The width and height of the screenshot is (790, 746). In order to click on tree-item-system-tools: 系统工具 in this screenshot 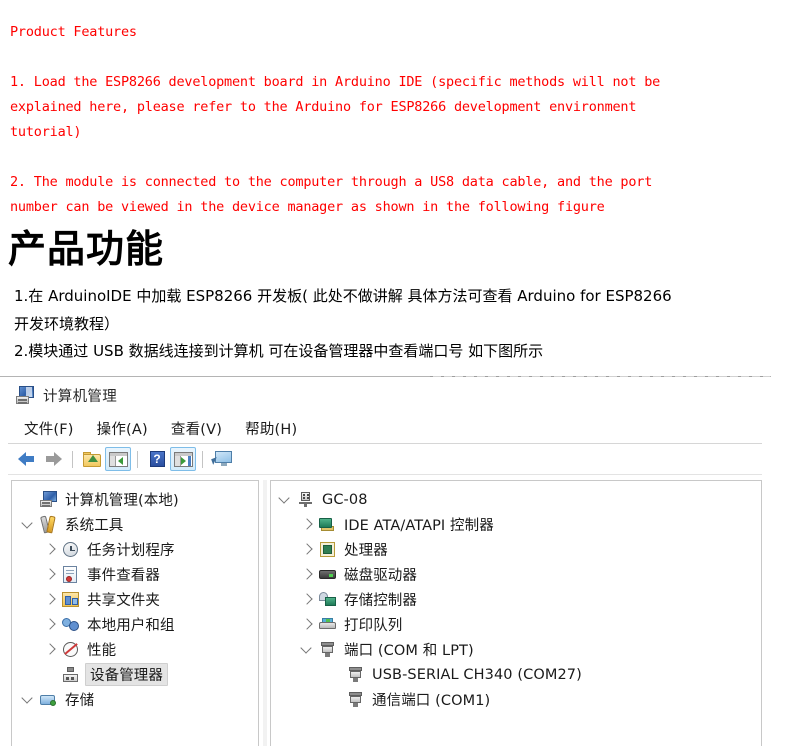, I will do `click(135, 524)`.